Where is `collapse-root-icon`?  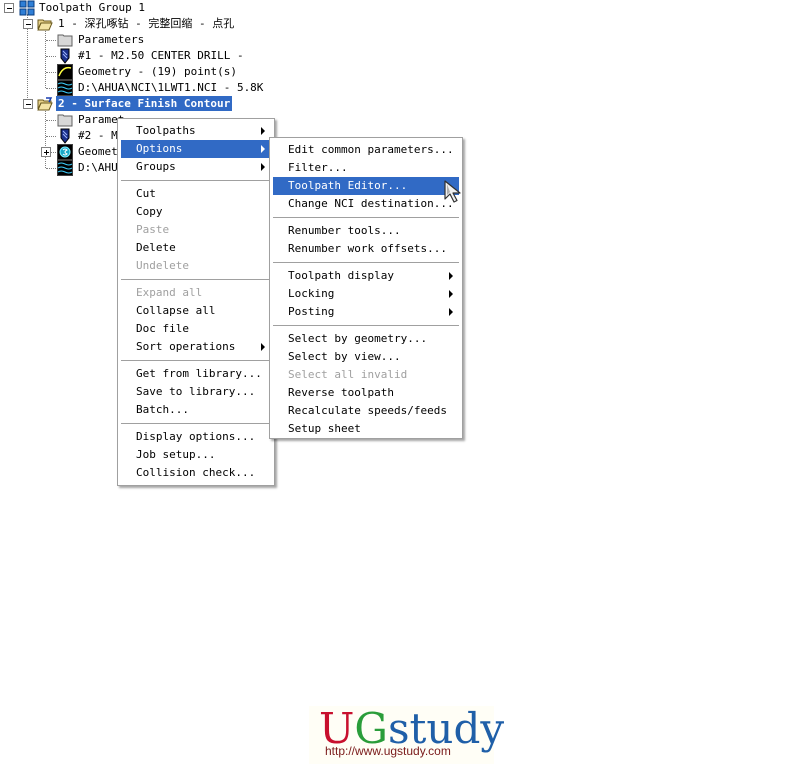 collapse-root-icon is located at coordinates (9, 8).